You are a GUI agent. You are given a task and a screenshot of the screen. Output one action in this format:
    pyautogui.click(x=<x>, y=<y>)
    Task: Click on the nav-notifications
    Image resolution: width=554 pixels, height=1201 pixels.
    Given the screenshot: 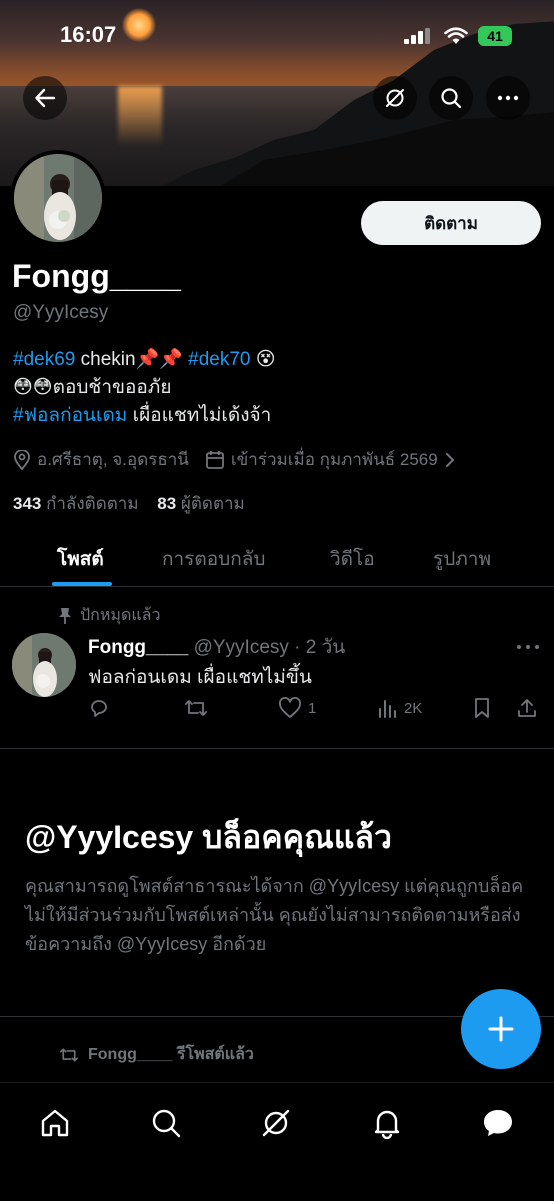 What is the action you would take?
    pyautogui.click(x=387, y=1123)
    